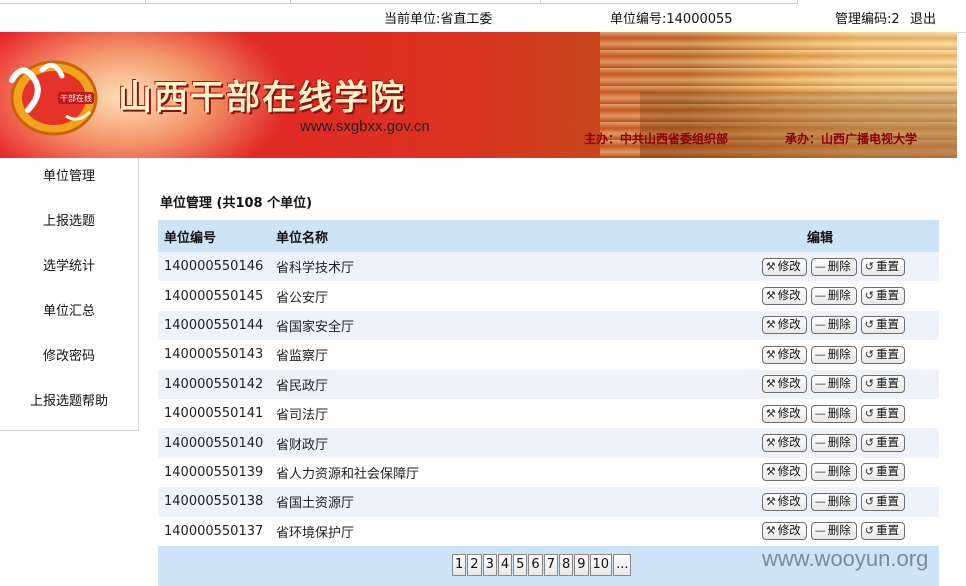 Image resolution: width=966 pixels, height=586 pixels. What do you see at coordinates (923, 17) in the screenshot?
I see `logout-link: 退出` at bounding box center [923, 17].